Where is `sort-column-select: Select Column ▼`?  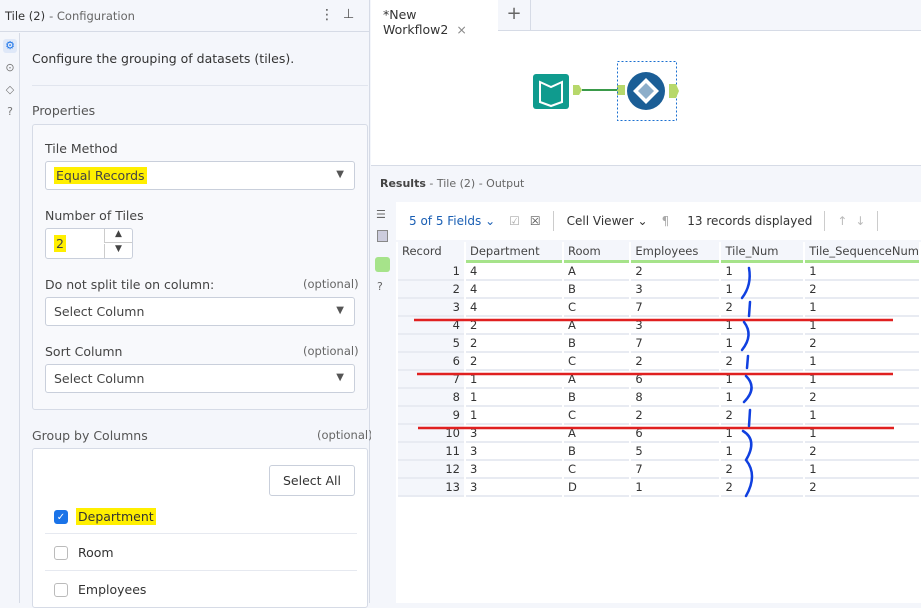
sort-column-select: Select Column ▼ is located at coordinates (200, 378).